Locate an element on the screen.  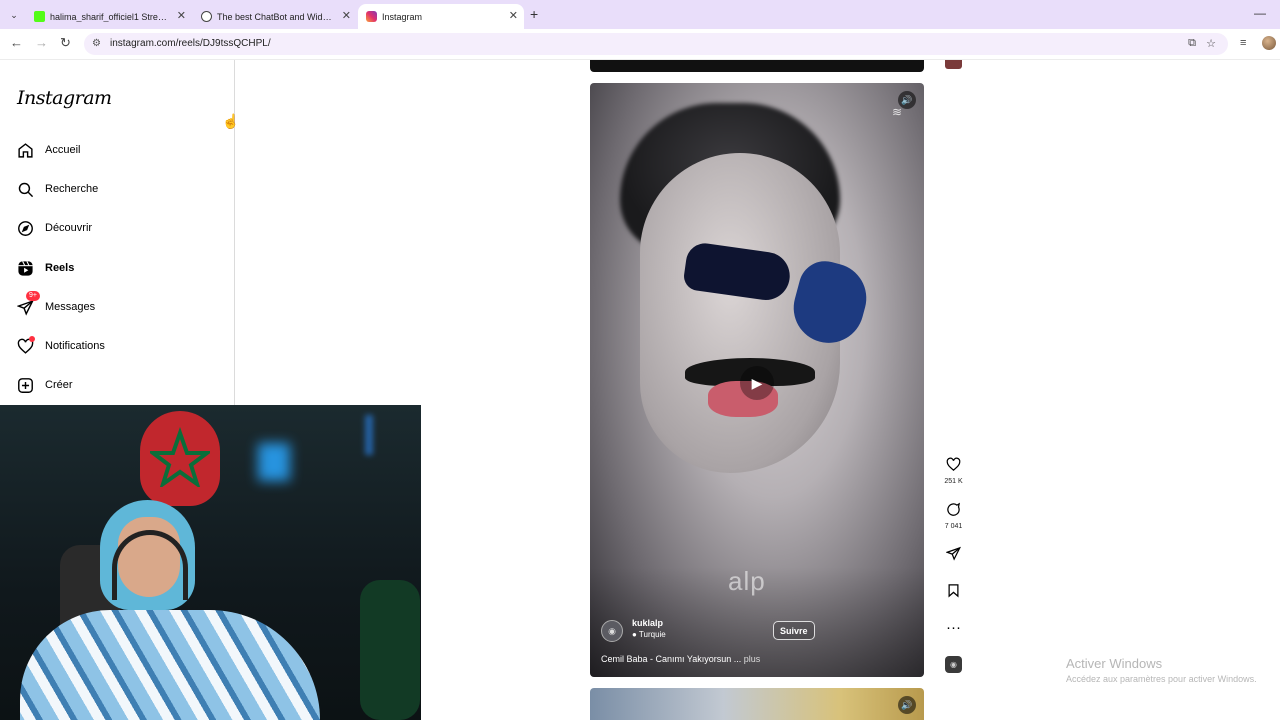
follow-button: Suivre is located at coordinates (794, 630).